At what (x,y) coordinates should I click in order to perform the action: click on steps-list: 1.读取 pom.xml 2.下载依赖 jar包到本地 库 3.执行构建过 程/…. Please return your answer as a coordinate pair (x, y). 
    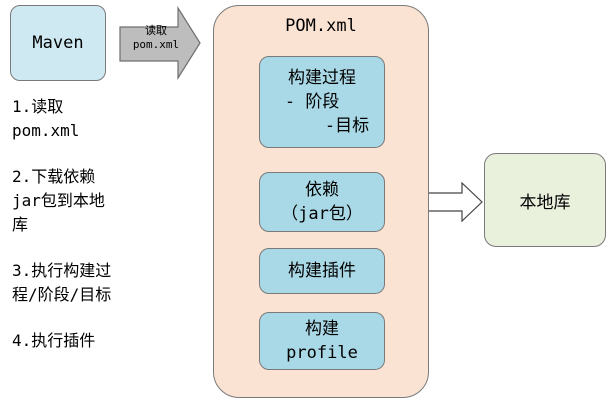
    Looking at the image, I should click on (61, 235).